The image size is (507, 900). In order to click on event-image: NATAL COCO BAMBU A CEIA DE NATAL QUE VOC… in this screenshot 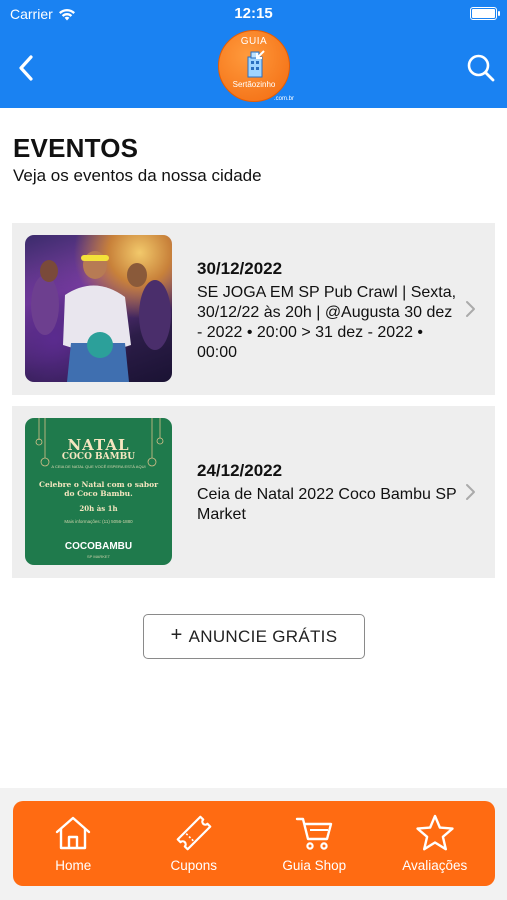, I will do `click(98, 491)`.